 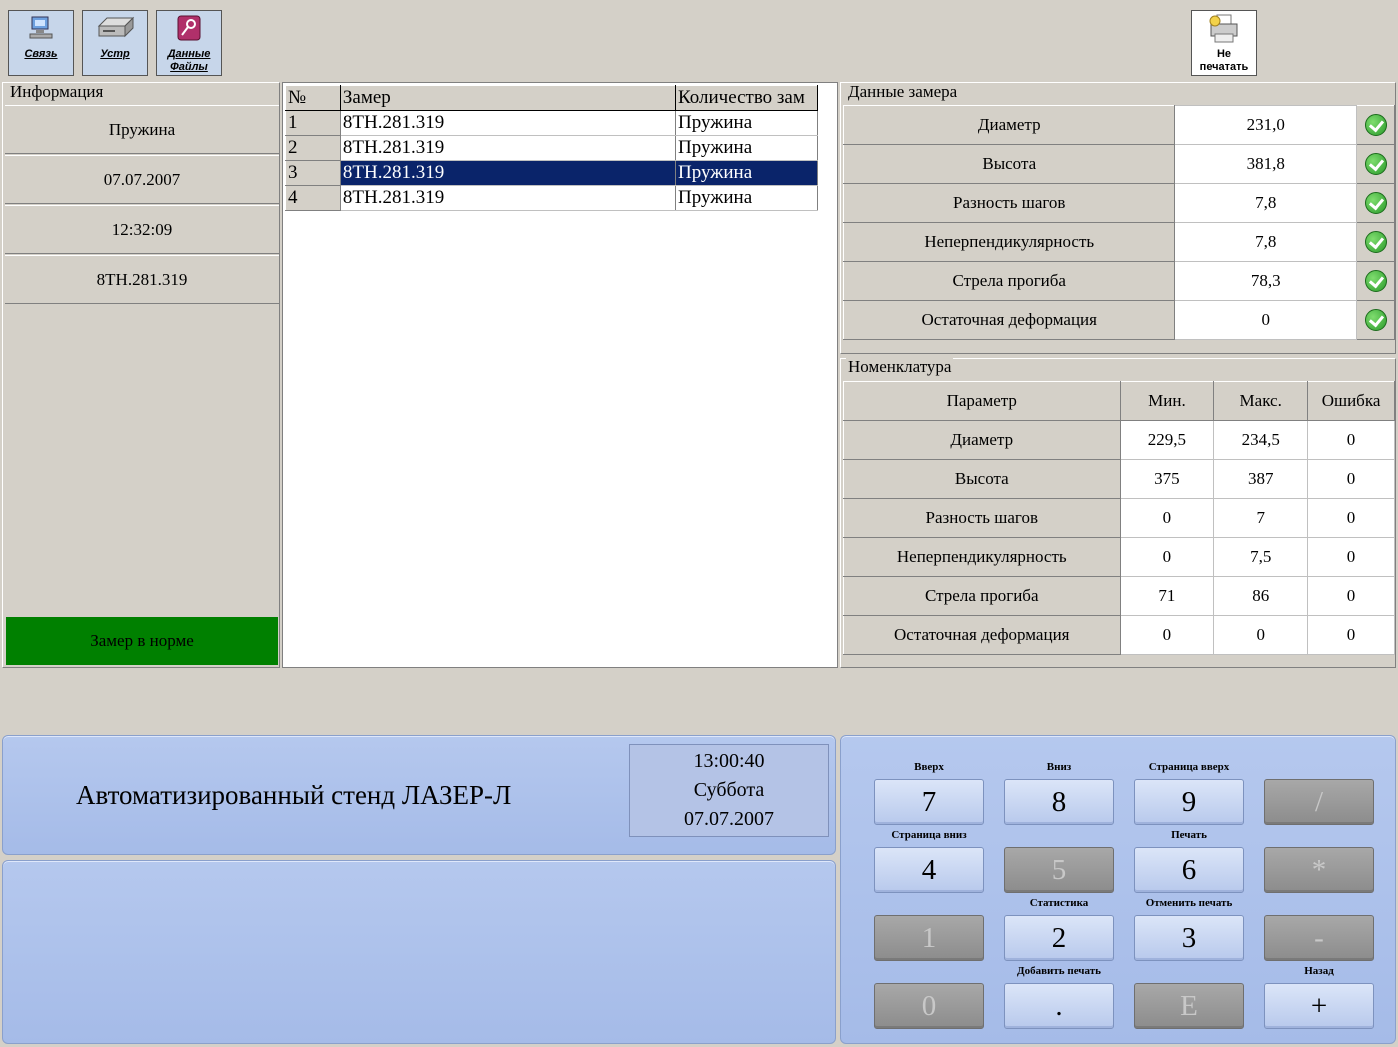 I want to click on label-down: Вниз, so click(x=1059, y=767).